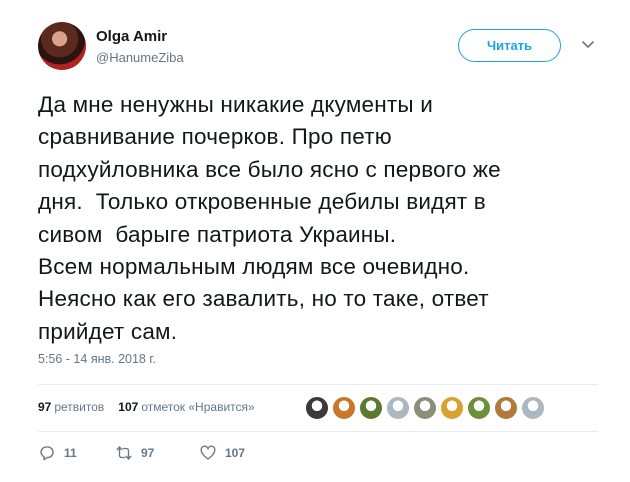  Describe the element at coordinates (262, 202) in the screenshot. I see `tweet-line: дня. Только откровенные дебилы видят в` at that location.